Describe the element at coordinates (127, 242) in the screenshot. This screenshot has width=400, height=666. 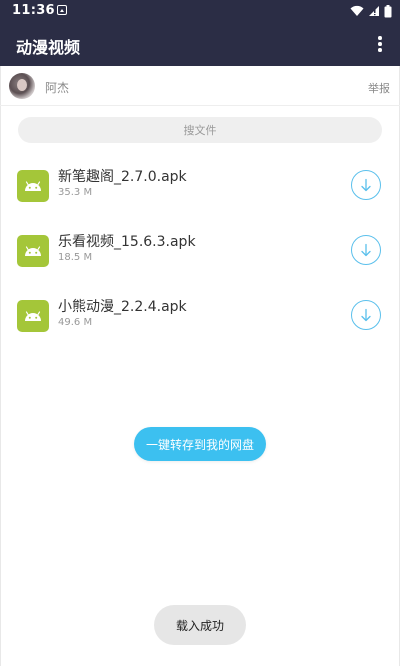
I see `file-name: 乐看视频_15.6.3.apk` at that location.